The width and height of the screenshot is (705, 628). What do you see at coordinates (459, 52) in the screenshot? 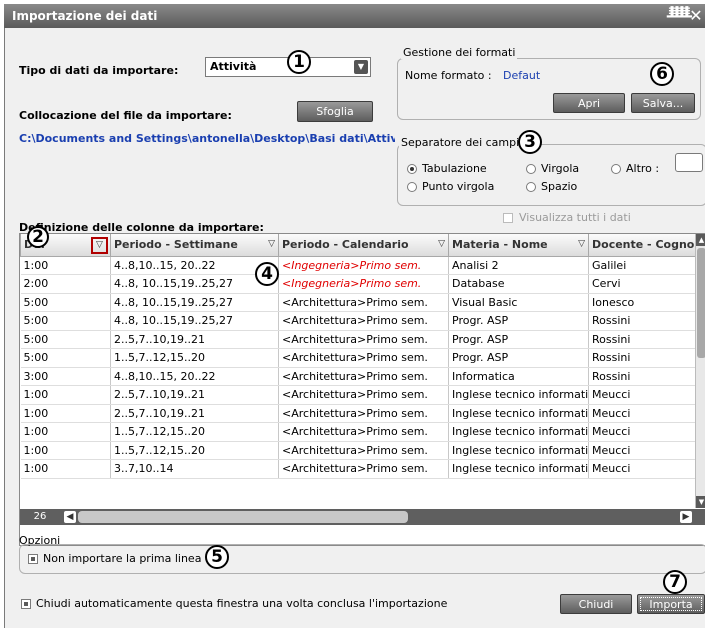
I see `format-management-legend: Gestione dei formati` at bounding box center [459, 52].